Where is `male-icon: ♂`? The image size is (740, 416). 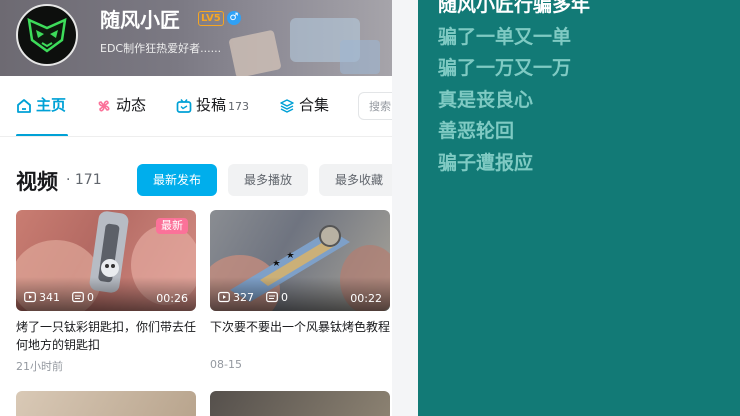
male-icon: ♂ is located at coordinates (234, 18).